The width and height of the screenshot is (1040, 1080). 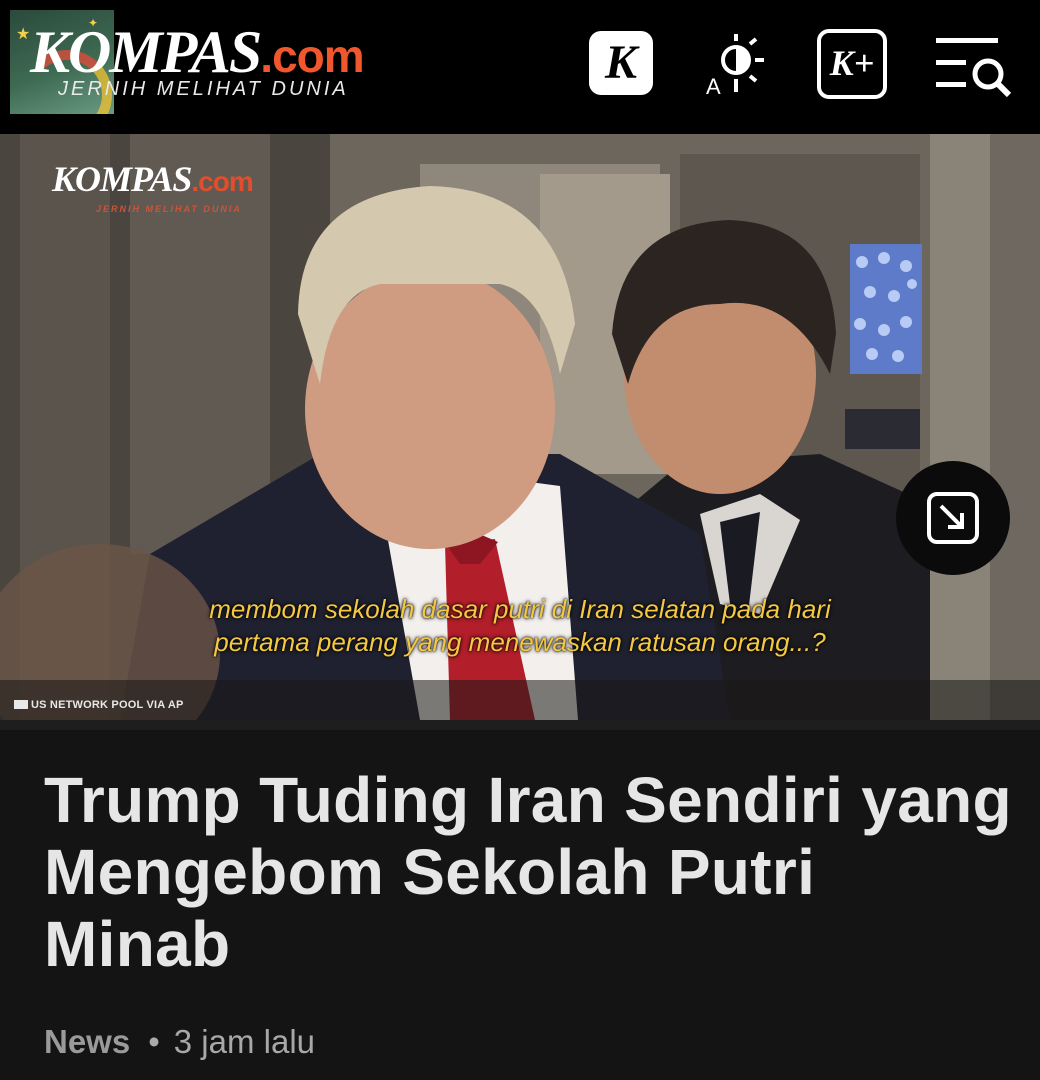 What do you see at coordinates (713, 86) in the screenshot?
I see `svg-text: A` at bounding box center [713, 86].